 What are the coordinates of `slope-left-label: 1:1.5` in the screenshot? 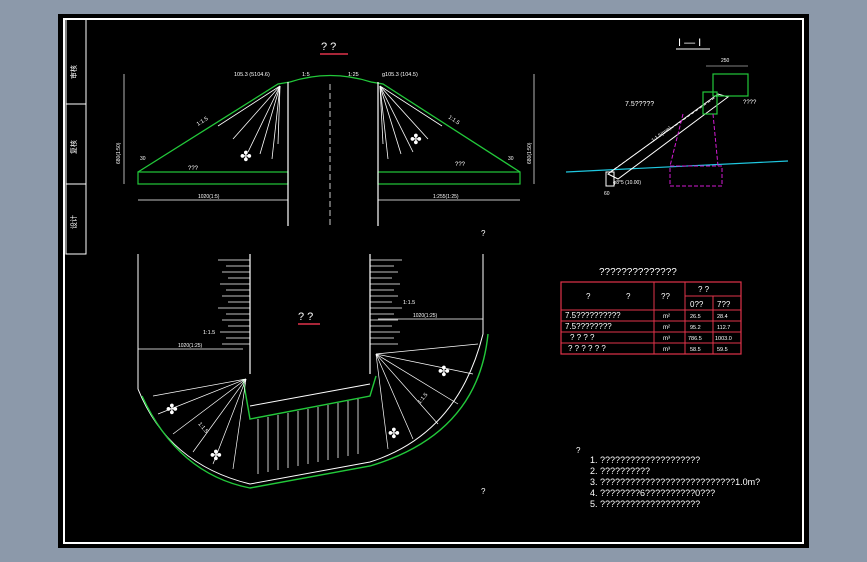 It's located at (203, 122).